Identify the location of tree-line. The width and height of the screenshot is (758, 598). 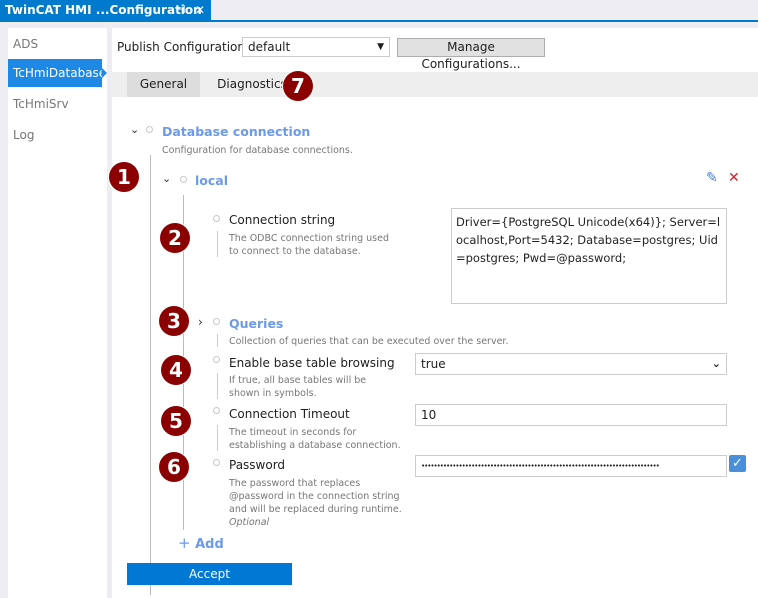
(150, 375).